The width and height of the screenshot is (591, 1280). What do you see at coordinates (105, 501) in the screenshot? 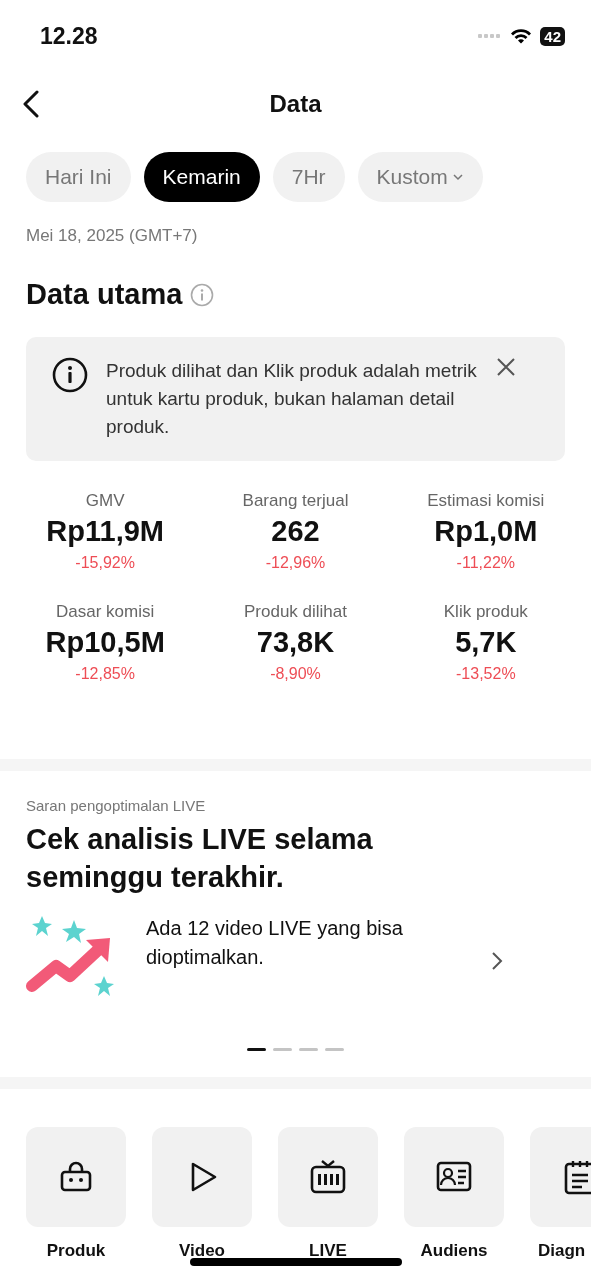
I see `metric-label: GMV` at bounding box center [105, 501].